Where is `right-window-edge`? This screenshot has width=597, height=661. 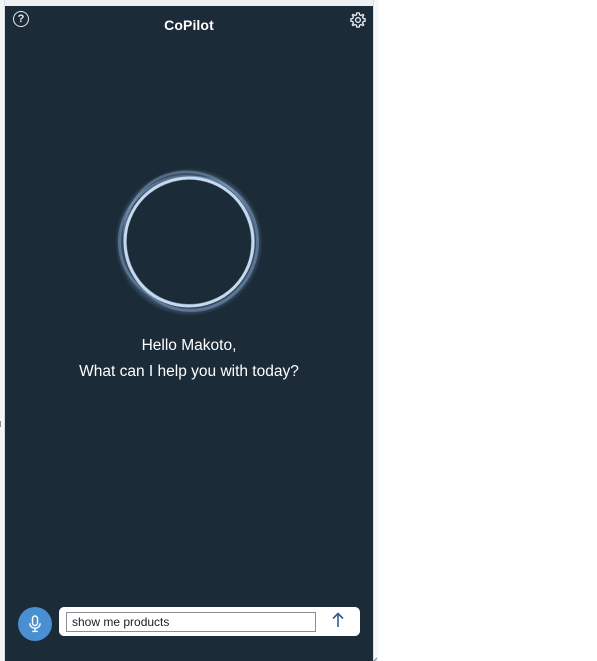 right-window-edge is located at coordinates (376, 330).